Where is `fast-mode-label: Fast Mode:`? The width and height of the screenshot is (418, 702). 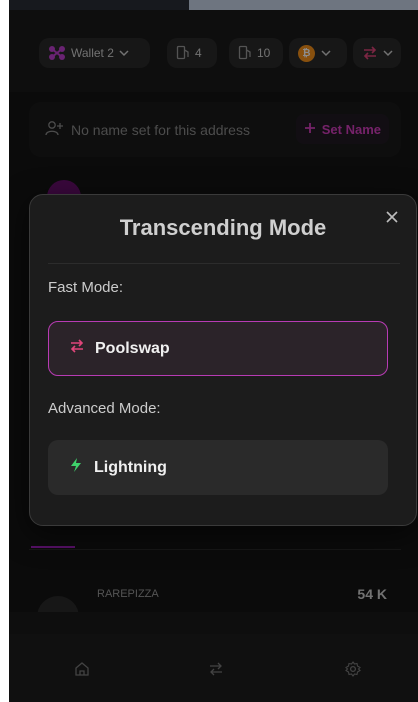
fast-mode-label: Fast Mode: is located at coordinates (86, 287).